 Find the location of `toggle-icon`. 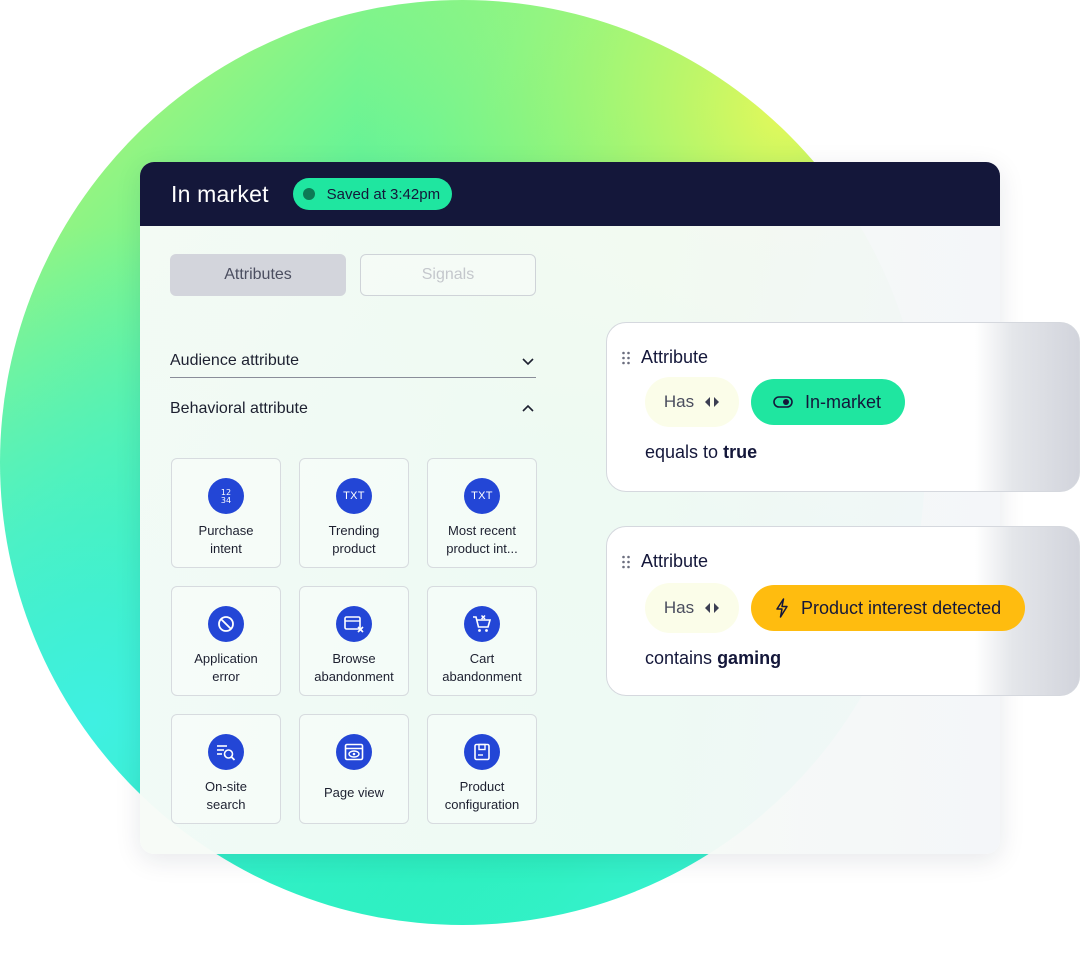

toggle-icon is located at coordinates (783, 402).